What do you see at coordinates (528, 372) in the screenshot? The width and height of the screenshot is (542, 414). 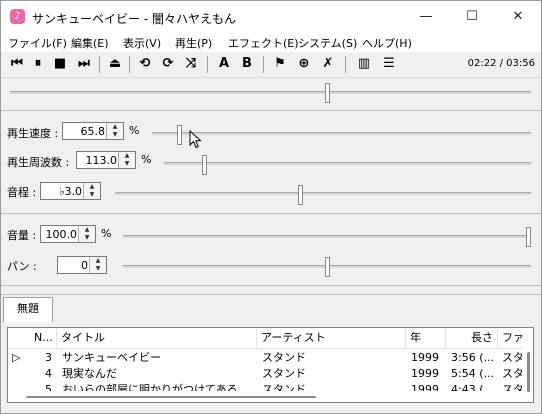 I see `vertical-scrollbar-thumb` at bounding box center [528, 372].